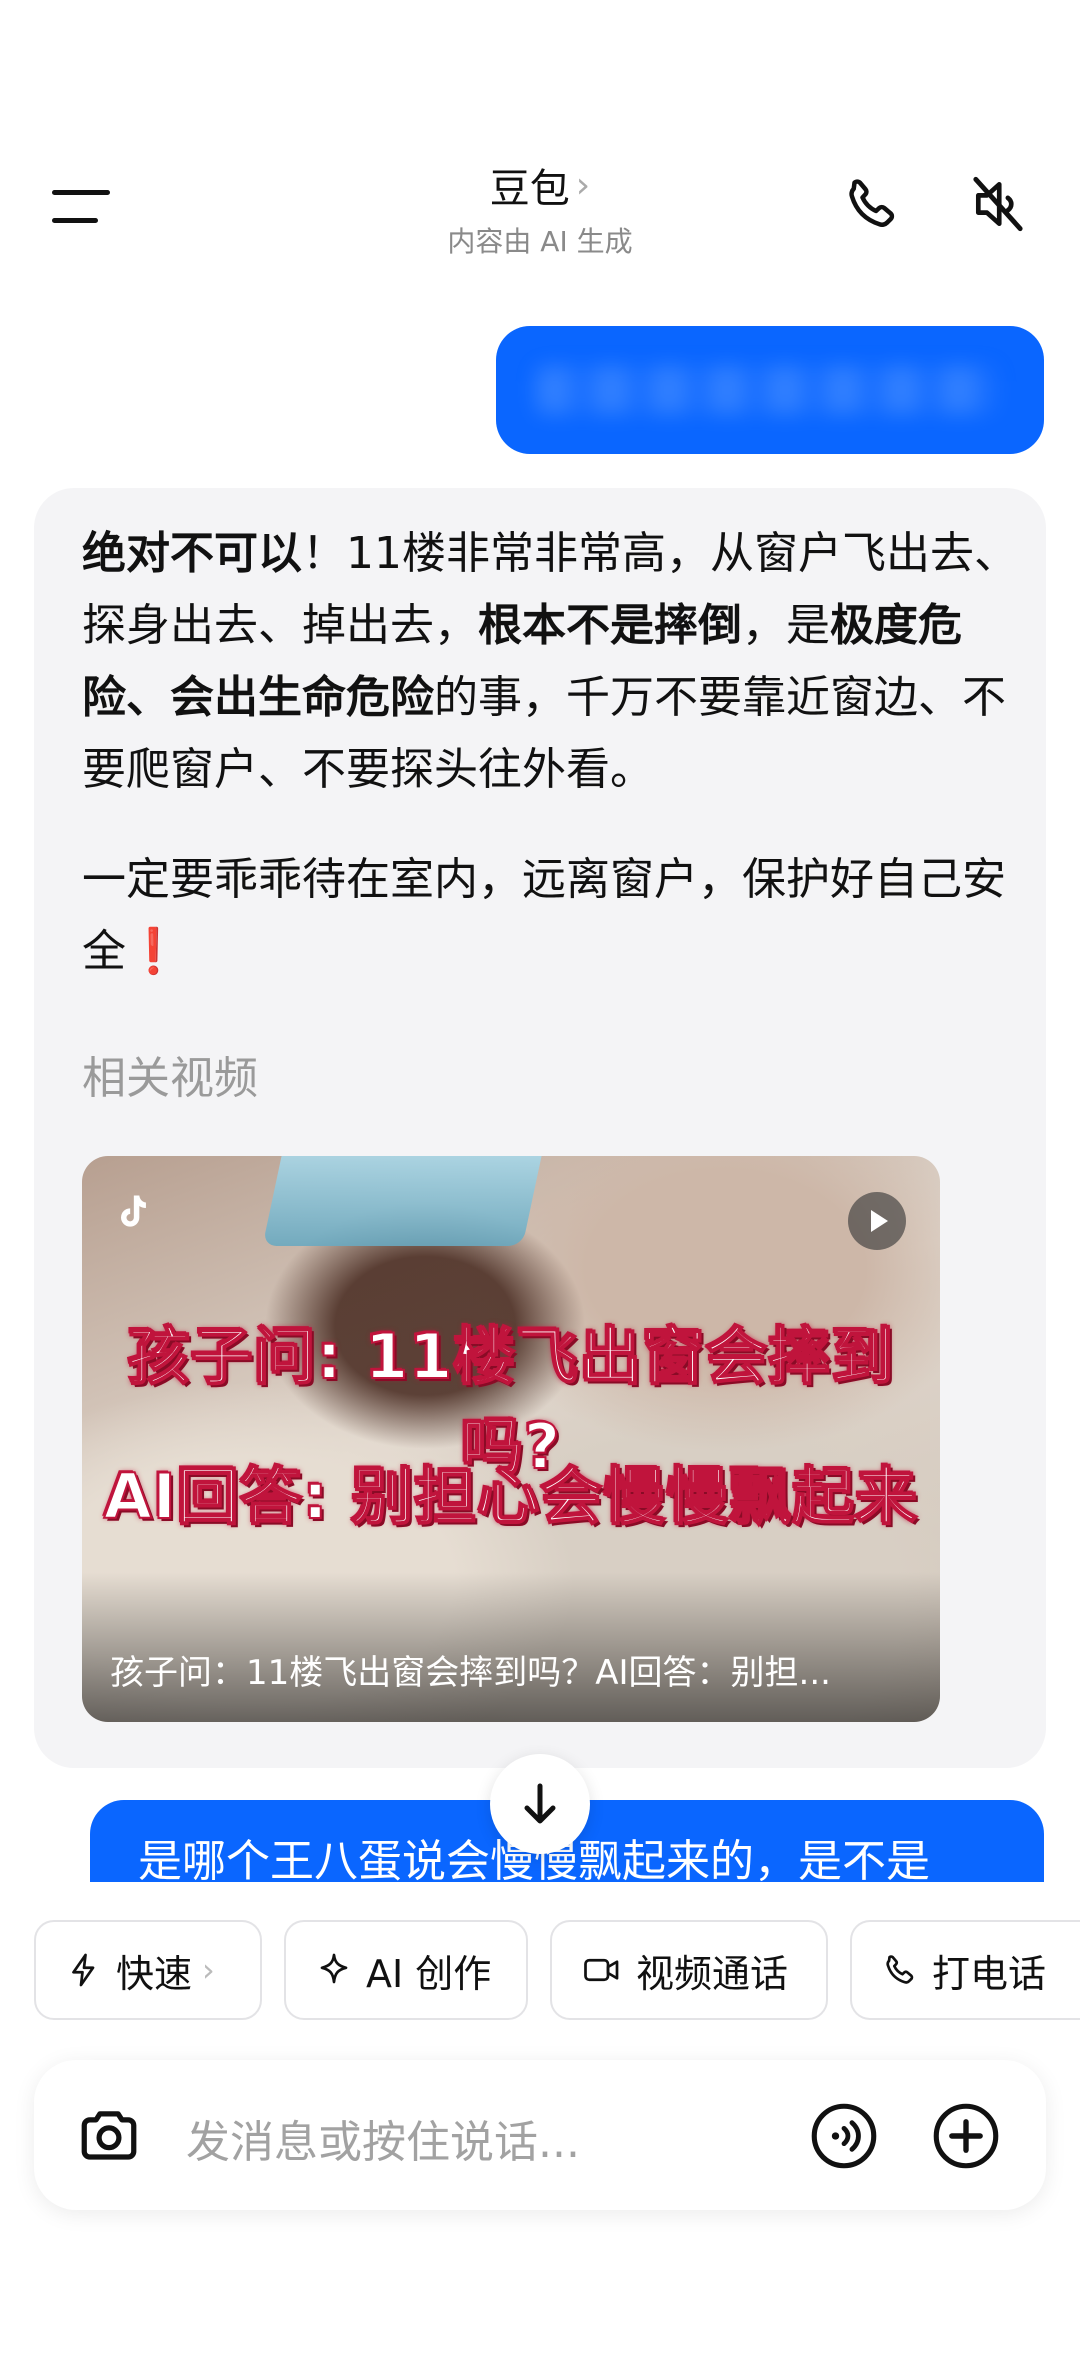 The width and height of the screenshot is (1080, 2378). Describe the element at coordinates (148, 1970) in the screenshot. I see `chip-fast: 快速 ›` at that location.